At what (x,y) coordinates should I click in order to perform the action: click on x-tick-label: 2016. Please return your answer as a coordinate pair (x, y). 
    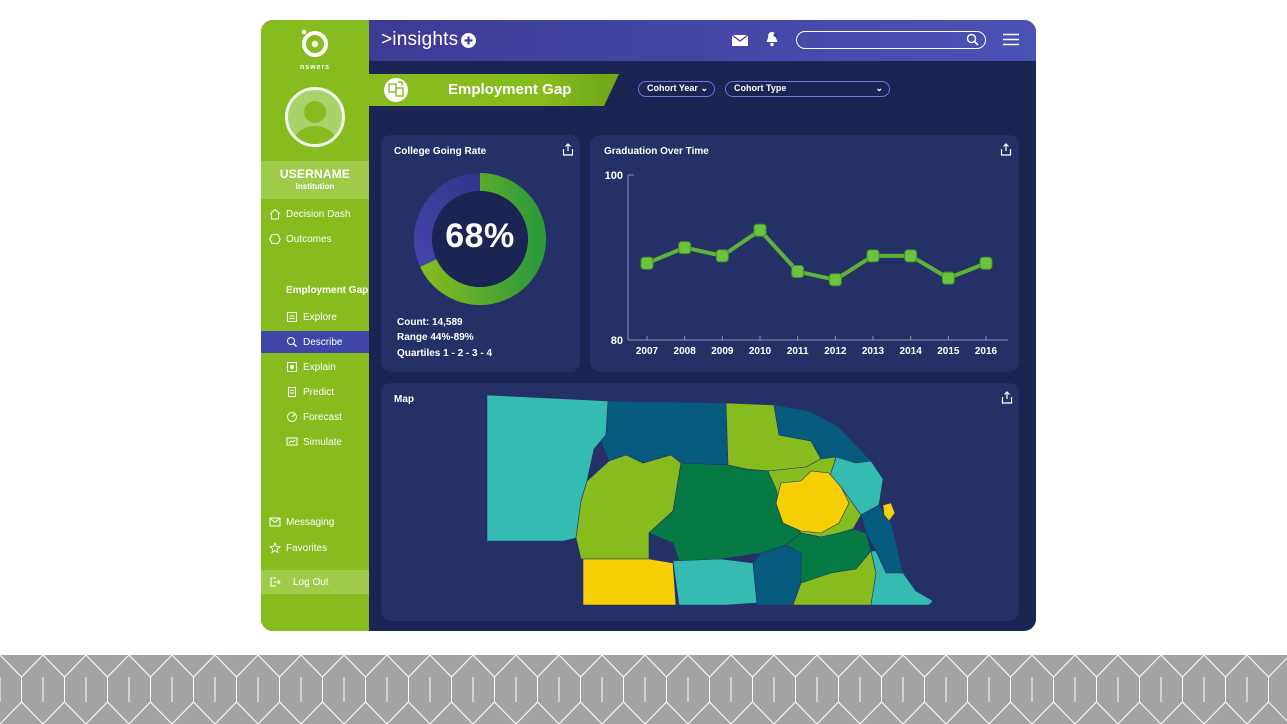
    Looking at the image, I should click on (986, 351).